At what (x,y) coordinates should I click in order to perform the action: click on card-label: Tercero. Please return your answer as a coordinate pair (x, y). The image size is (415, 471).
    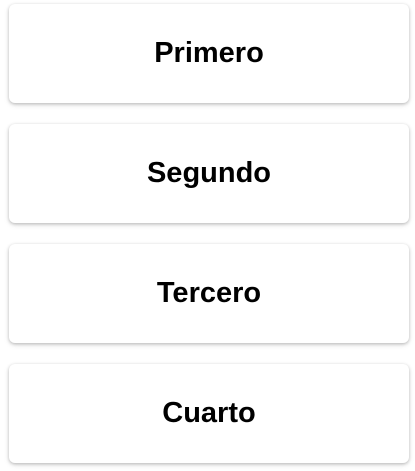
    Looking at the image, I should click on (209, 293).